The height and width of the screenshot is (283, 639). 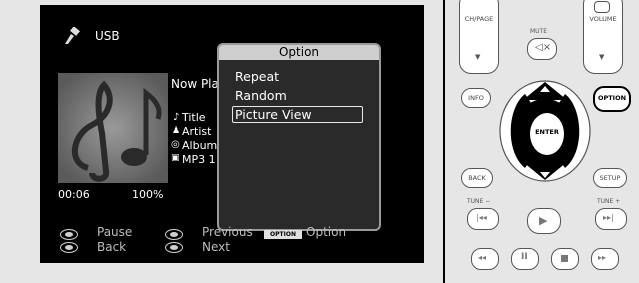 What do you see at coordinates (261, 95) in the screenshot?
I see `menu-item-random: Random` at bounding box center [261, 95].